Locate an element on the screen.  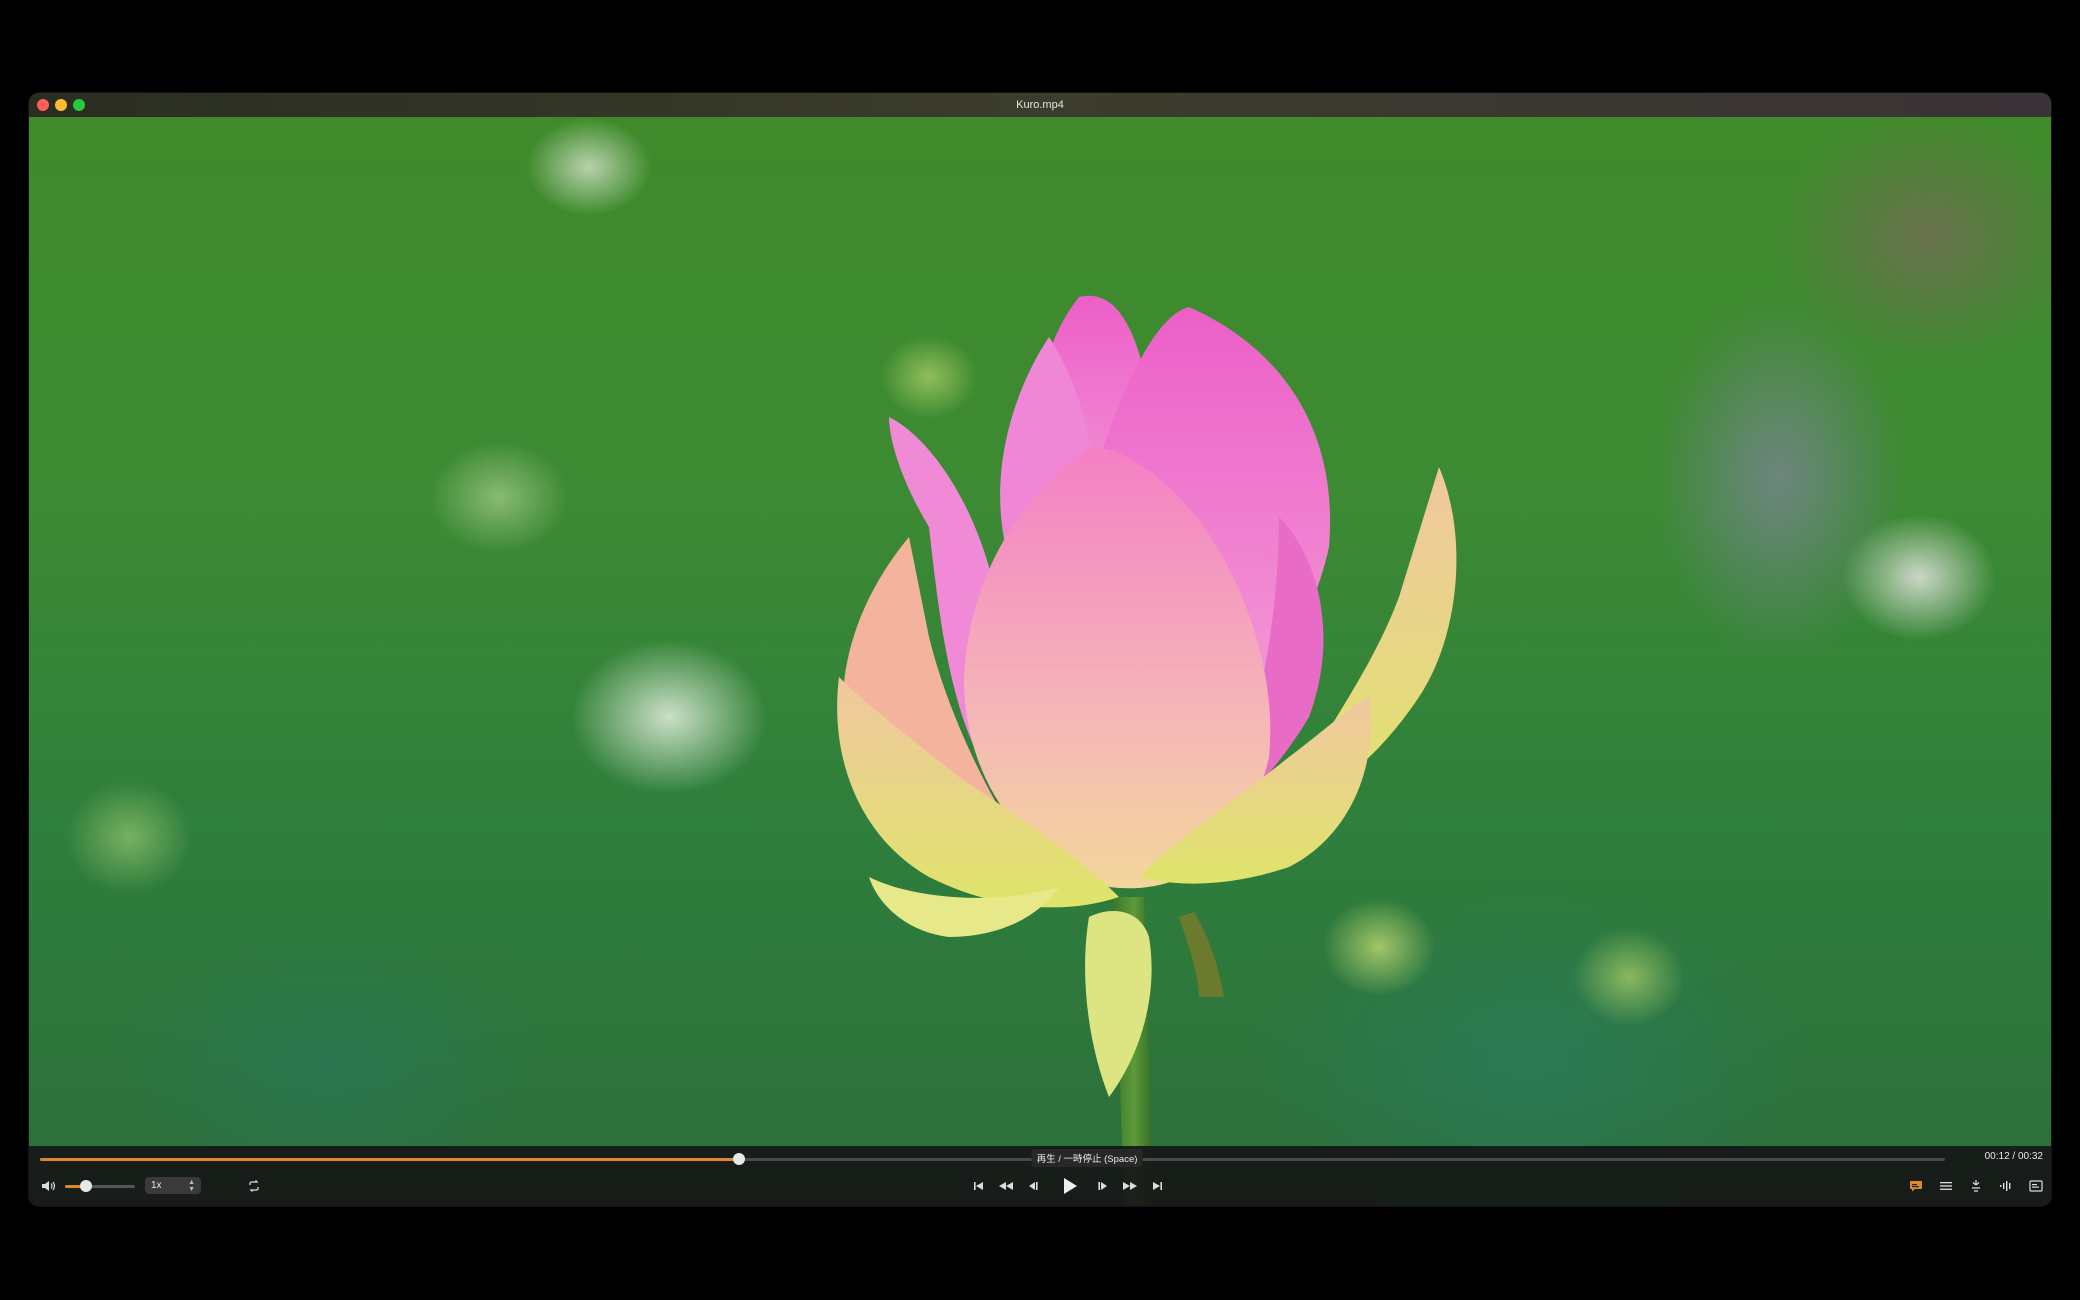
chapters-icon is located at coordinates (1946, 1186).